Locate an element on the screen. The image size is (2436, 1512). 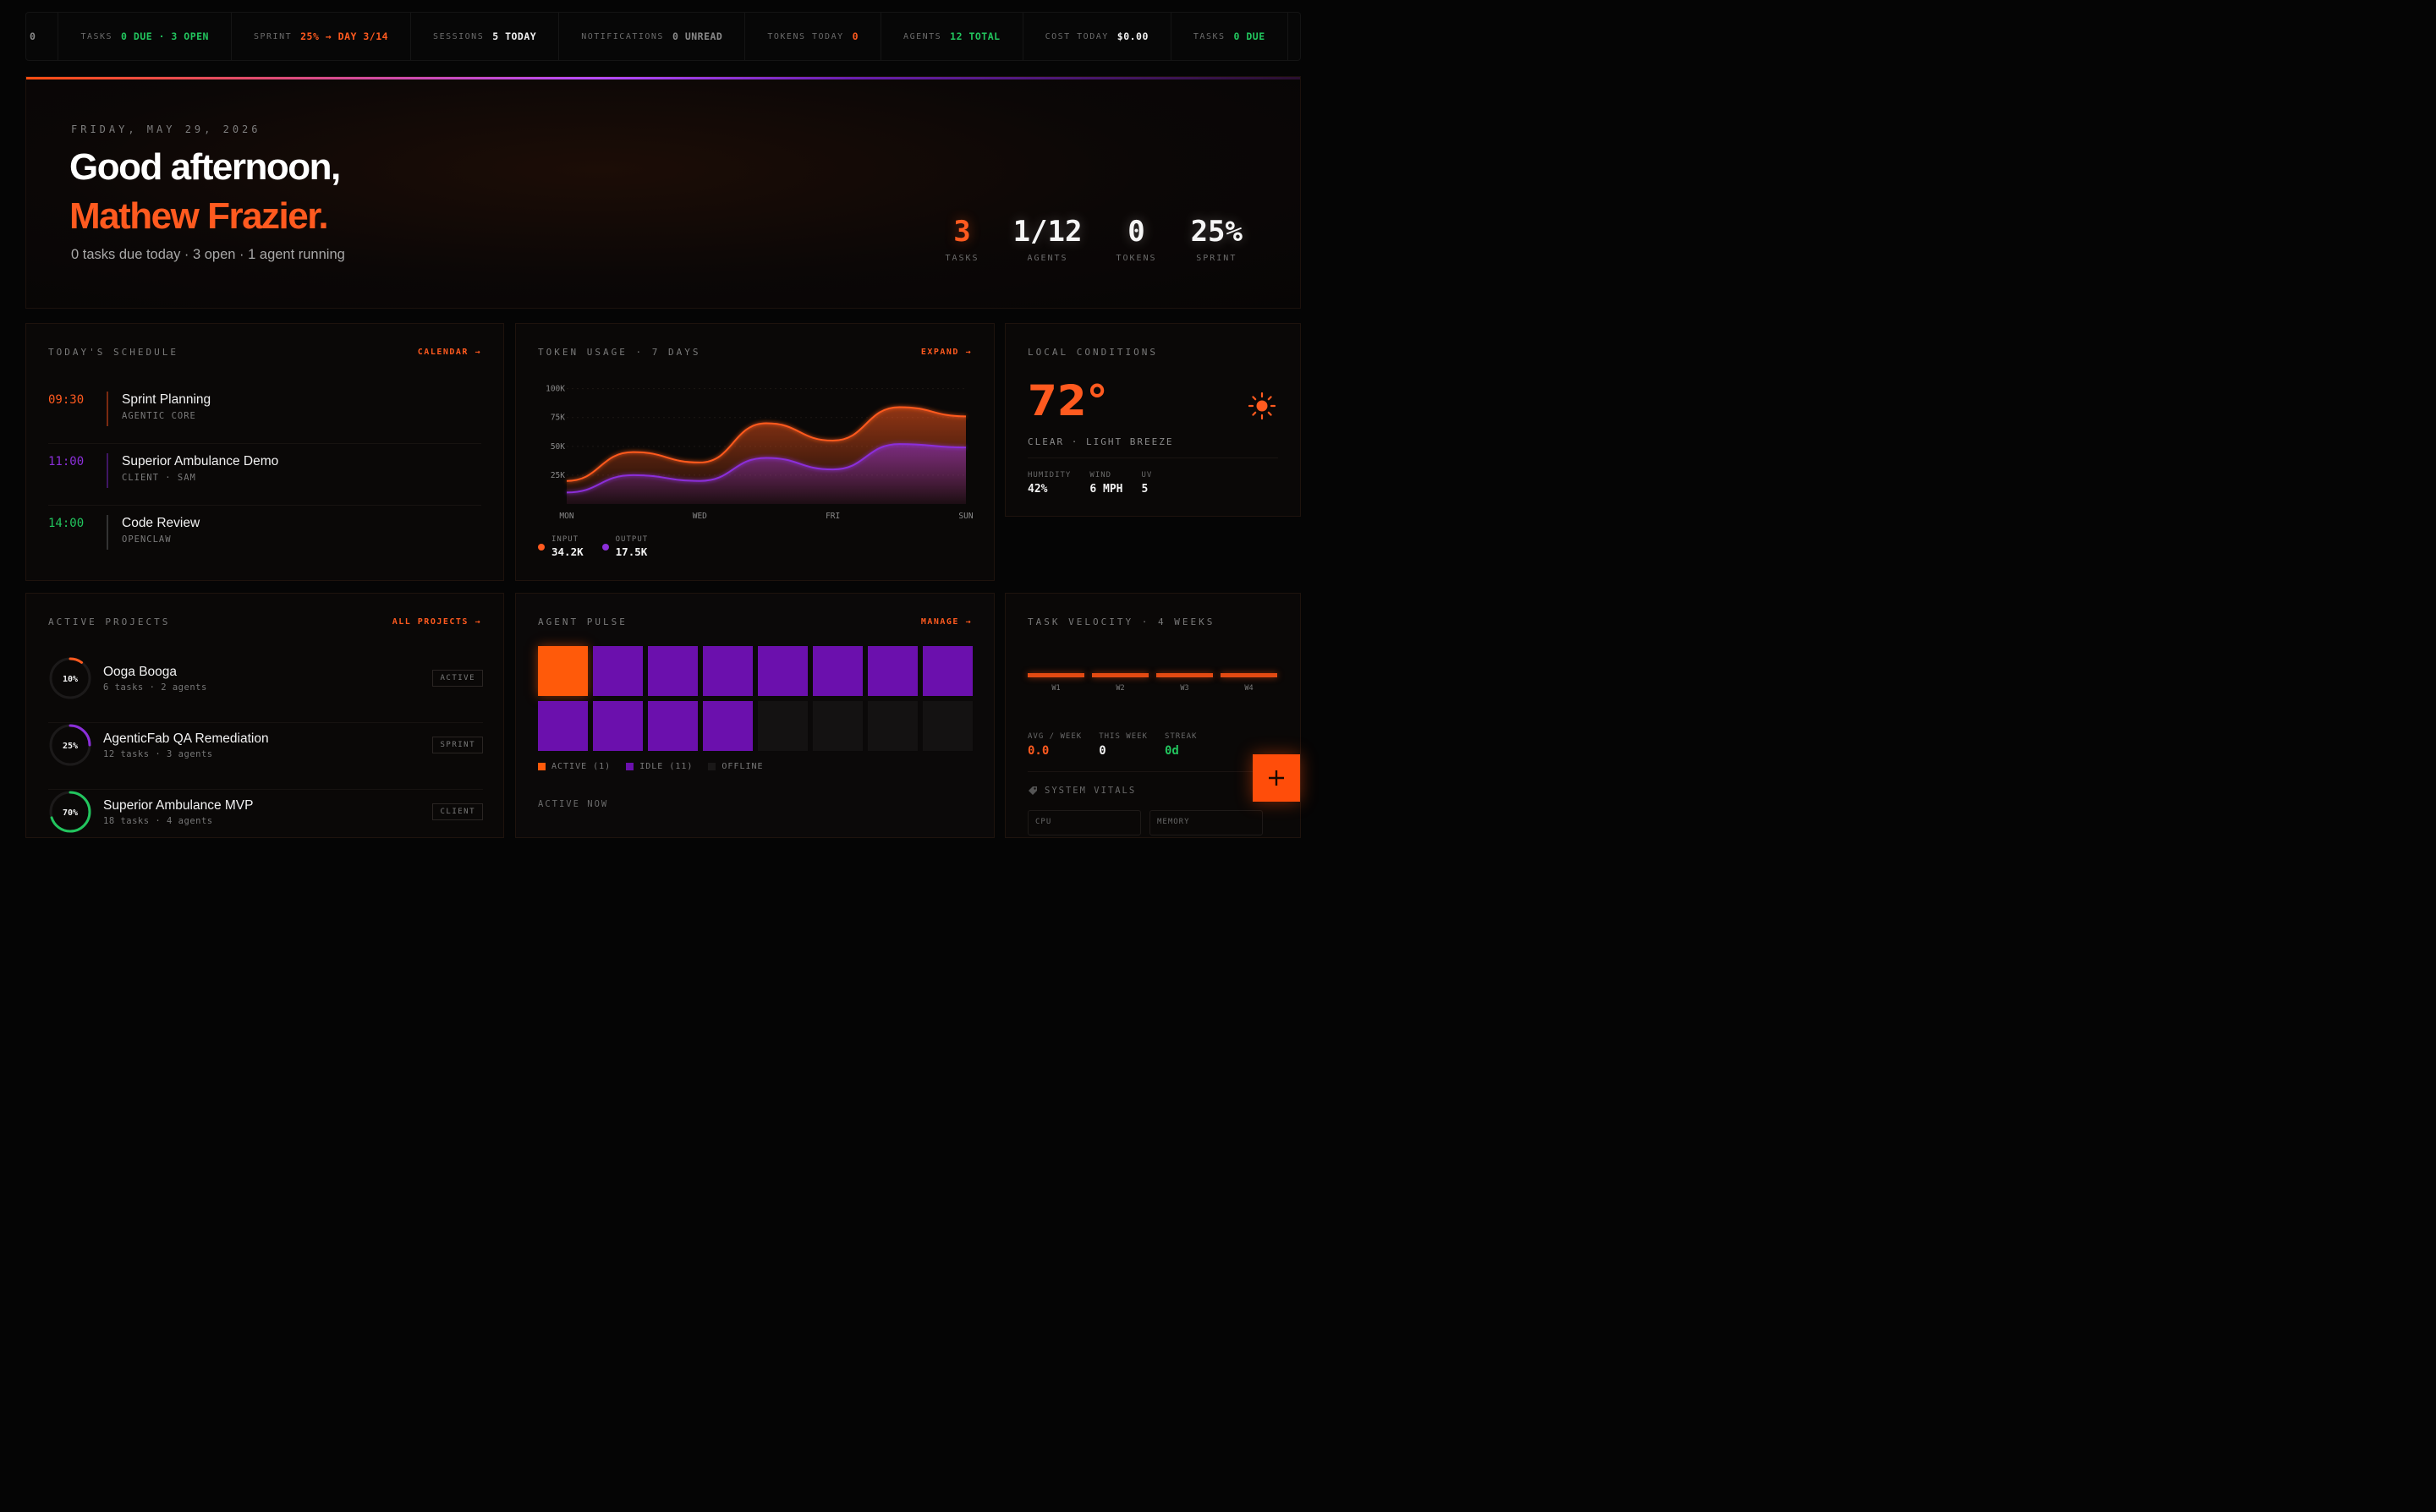
project-row: 10% Ooga Booga 6 tasks · 2 agents ACTIVE is located at coordinates (266, 689).